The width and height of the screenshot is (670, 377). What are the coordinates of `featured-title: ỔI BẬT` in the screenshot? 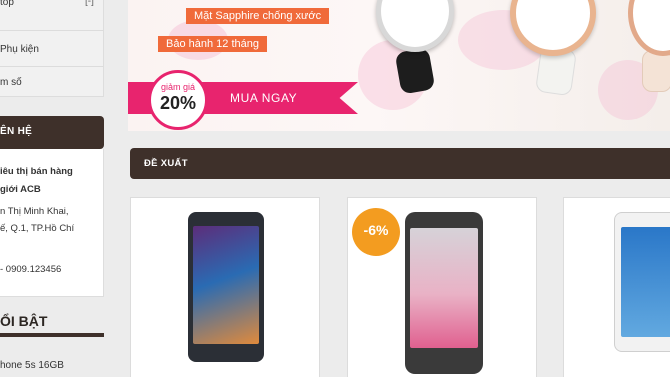 It's located at (24, 321).